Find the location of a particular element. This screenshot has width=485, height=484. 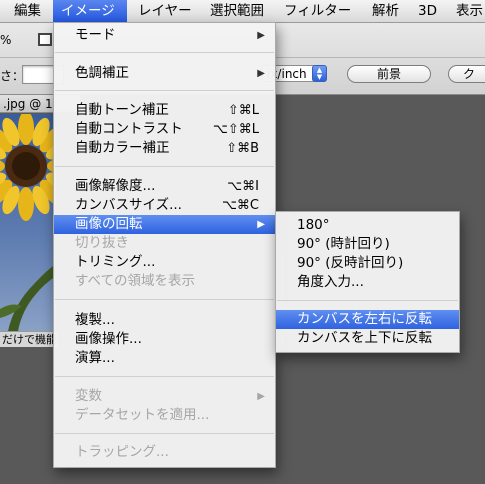

menu-item-flip-horizontal: カンバスを左右に反転 is located at coordinates (367, 319).